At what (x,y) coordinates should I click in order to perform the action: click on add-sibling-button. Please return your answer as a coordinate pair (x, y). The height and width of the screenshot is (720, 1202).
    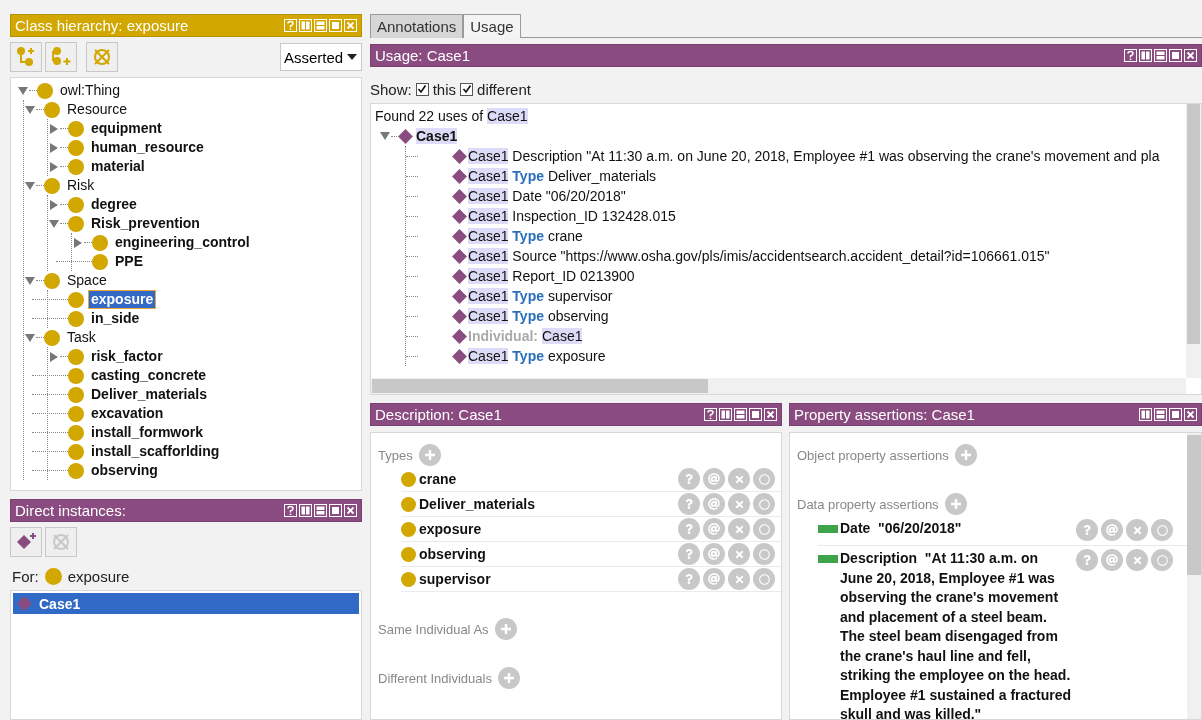
    Looking at the image, I should click on (61, 57).